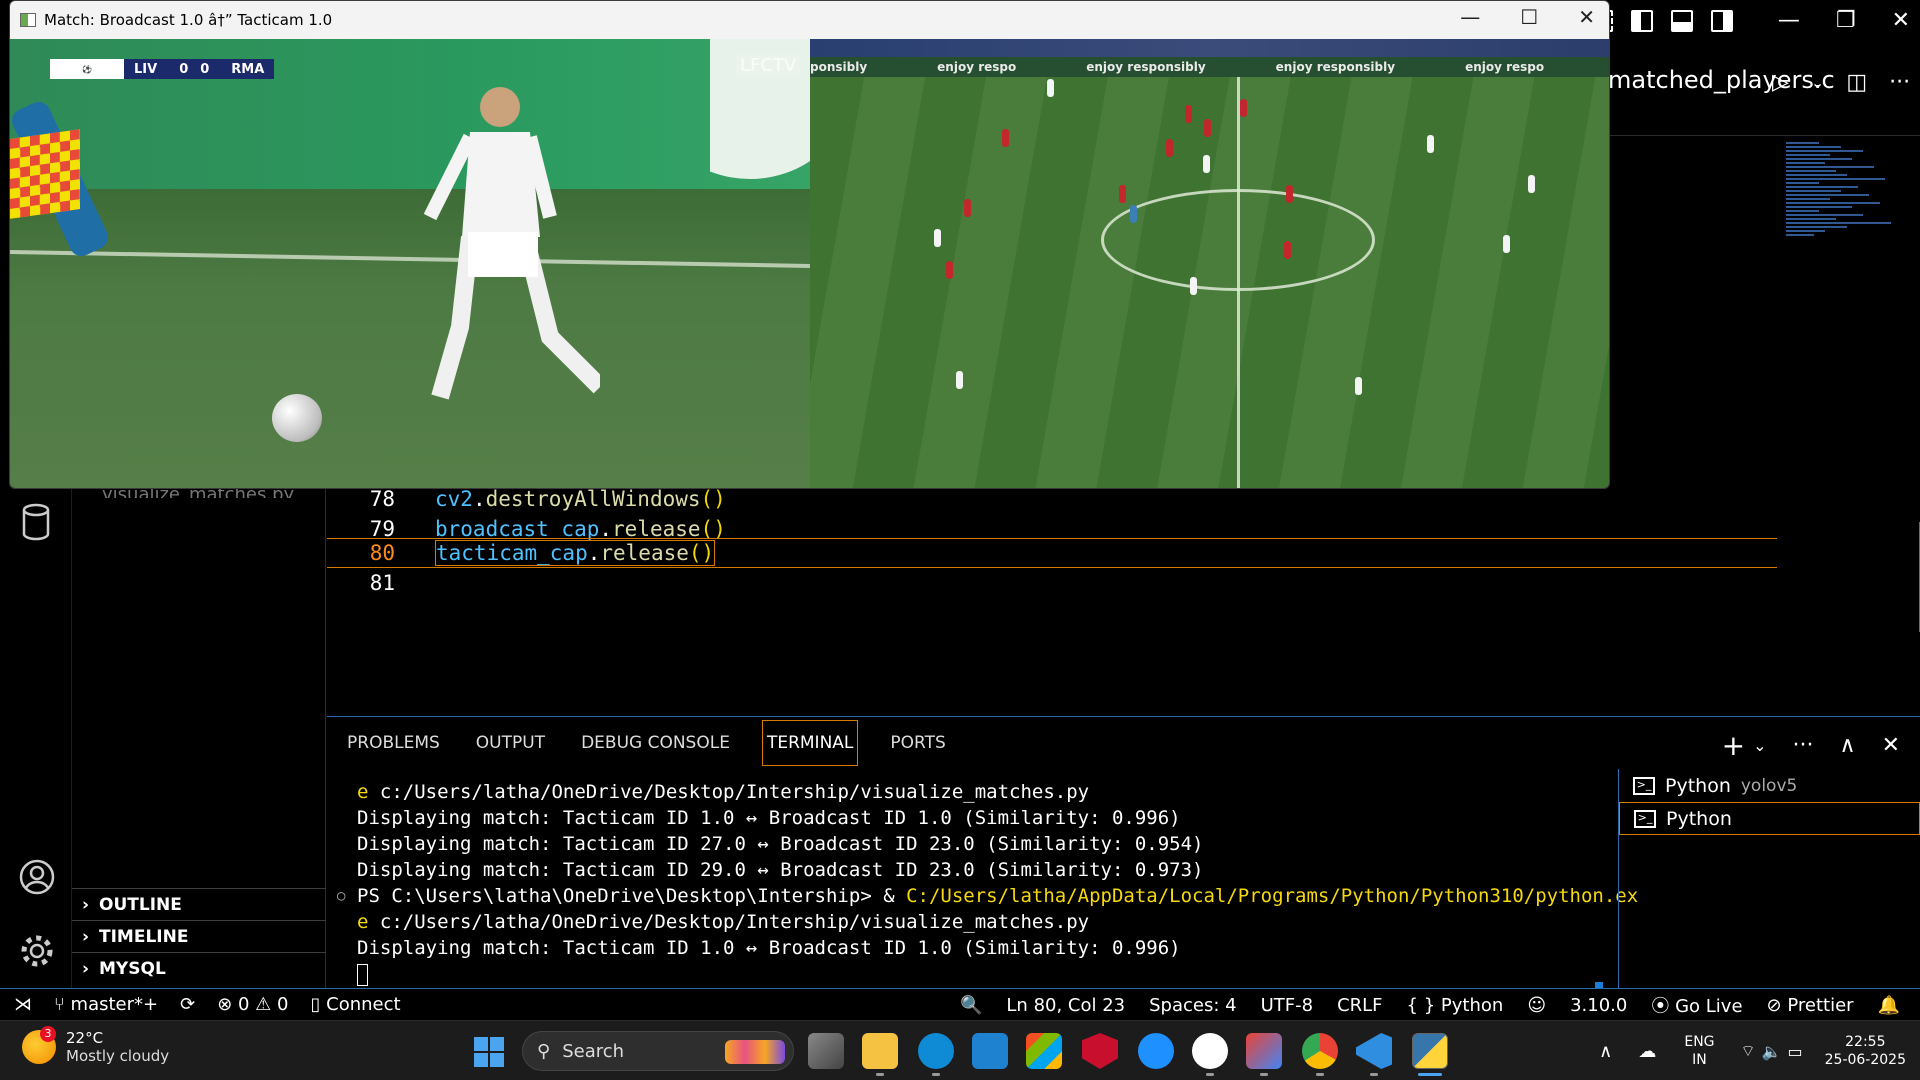  Describe the element at coordinates (1605, 1051) in the screenshot. I see `chevron-up-icon: ∧` at that location.